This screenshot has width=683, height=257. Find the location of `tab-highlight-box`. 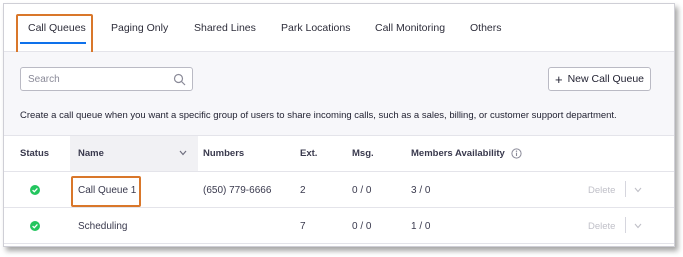

tab-highlight-box is located at coordinates (54, 34).